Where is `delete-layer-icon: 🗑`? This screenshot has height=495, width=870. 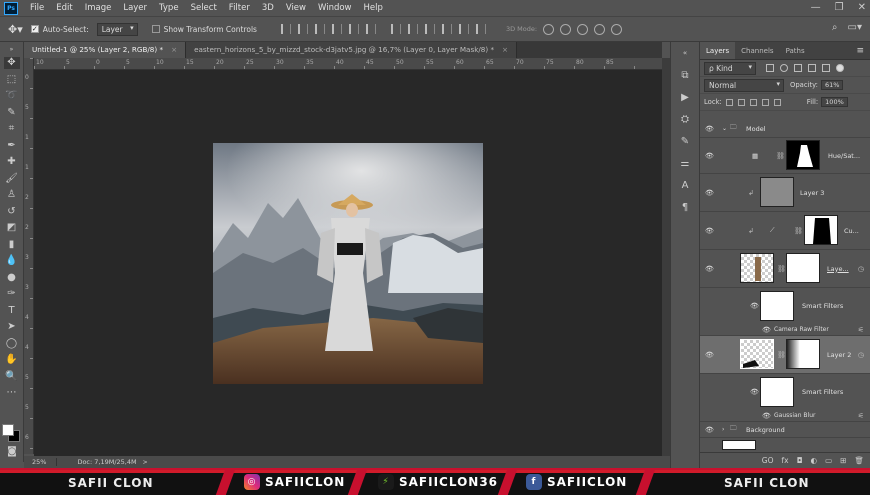
delete-layer-icon: 🗑 is located at coordinates (859, 460).